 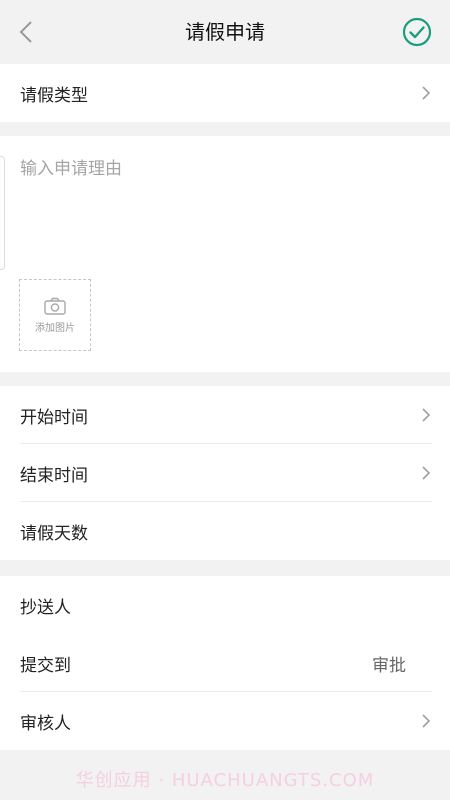 I want to click on leave-days-row: 请假天数, so click(x=225, y=531).